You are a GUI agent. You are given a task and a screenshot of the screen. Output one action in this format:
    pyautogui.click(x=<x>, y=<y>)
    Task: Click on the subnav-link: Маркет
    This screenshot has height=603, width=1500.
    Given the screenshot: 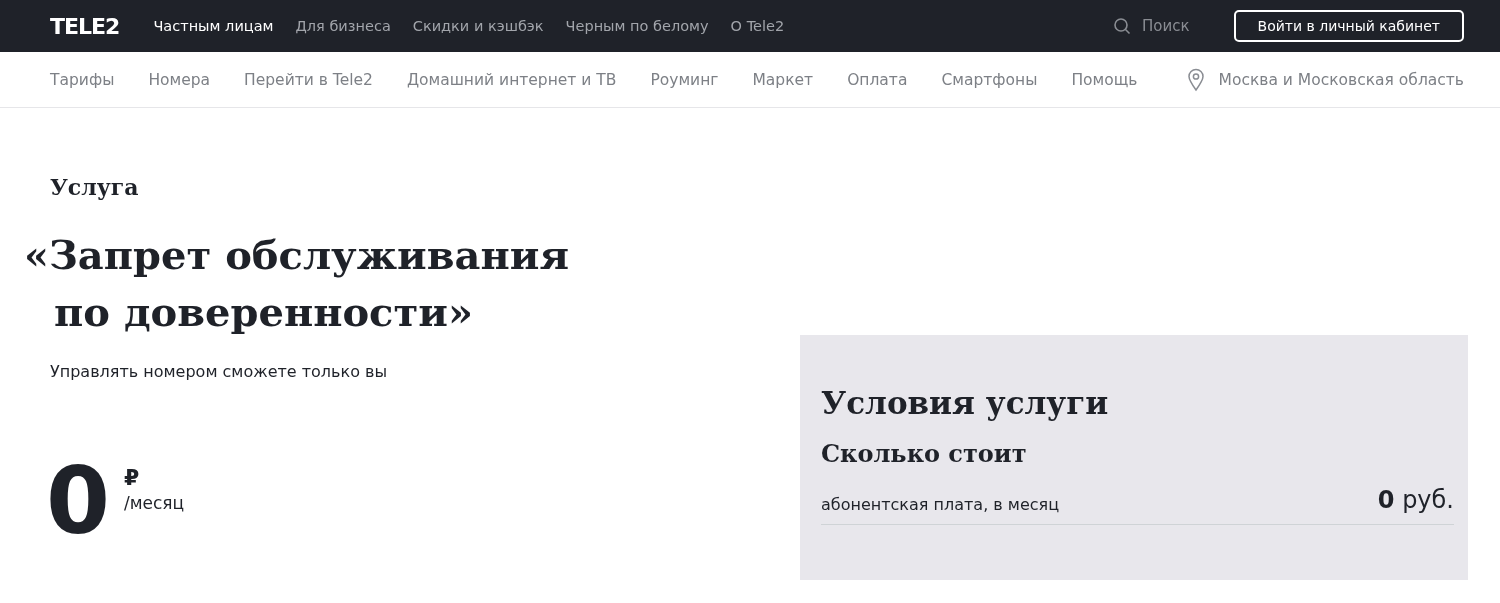 What is the action you would take?
    pyautogui.click(x=783, y=79)
    